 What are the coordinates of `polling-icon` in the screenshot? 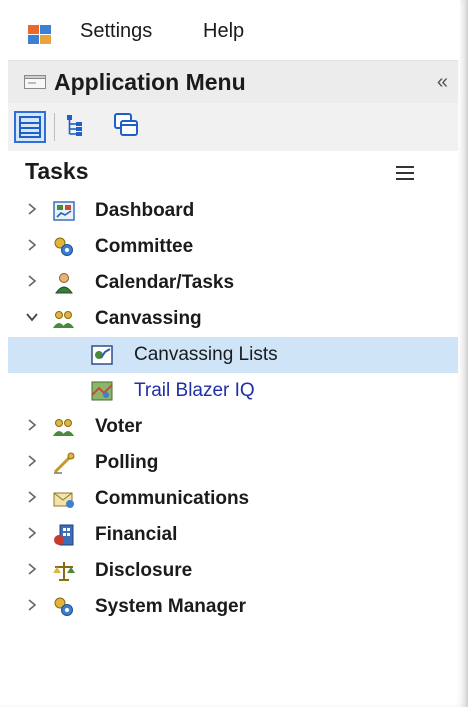 It's located at (64, 463).